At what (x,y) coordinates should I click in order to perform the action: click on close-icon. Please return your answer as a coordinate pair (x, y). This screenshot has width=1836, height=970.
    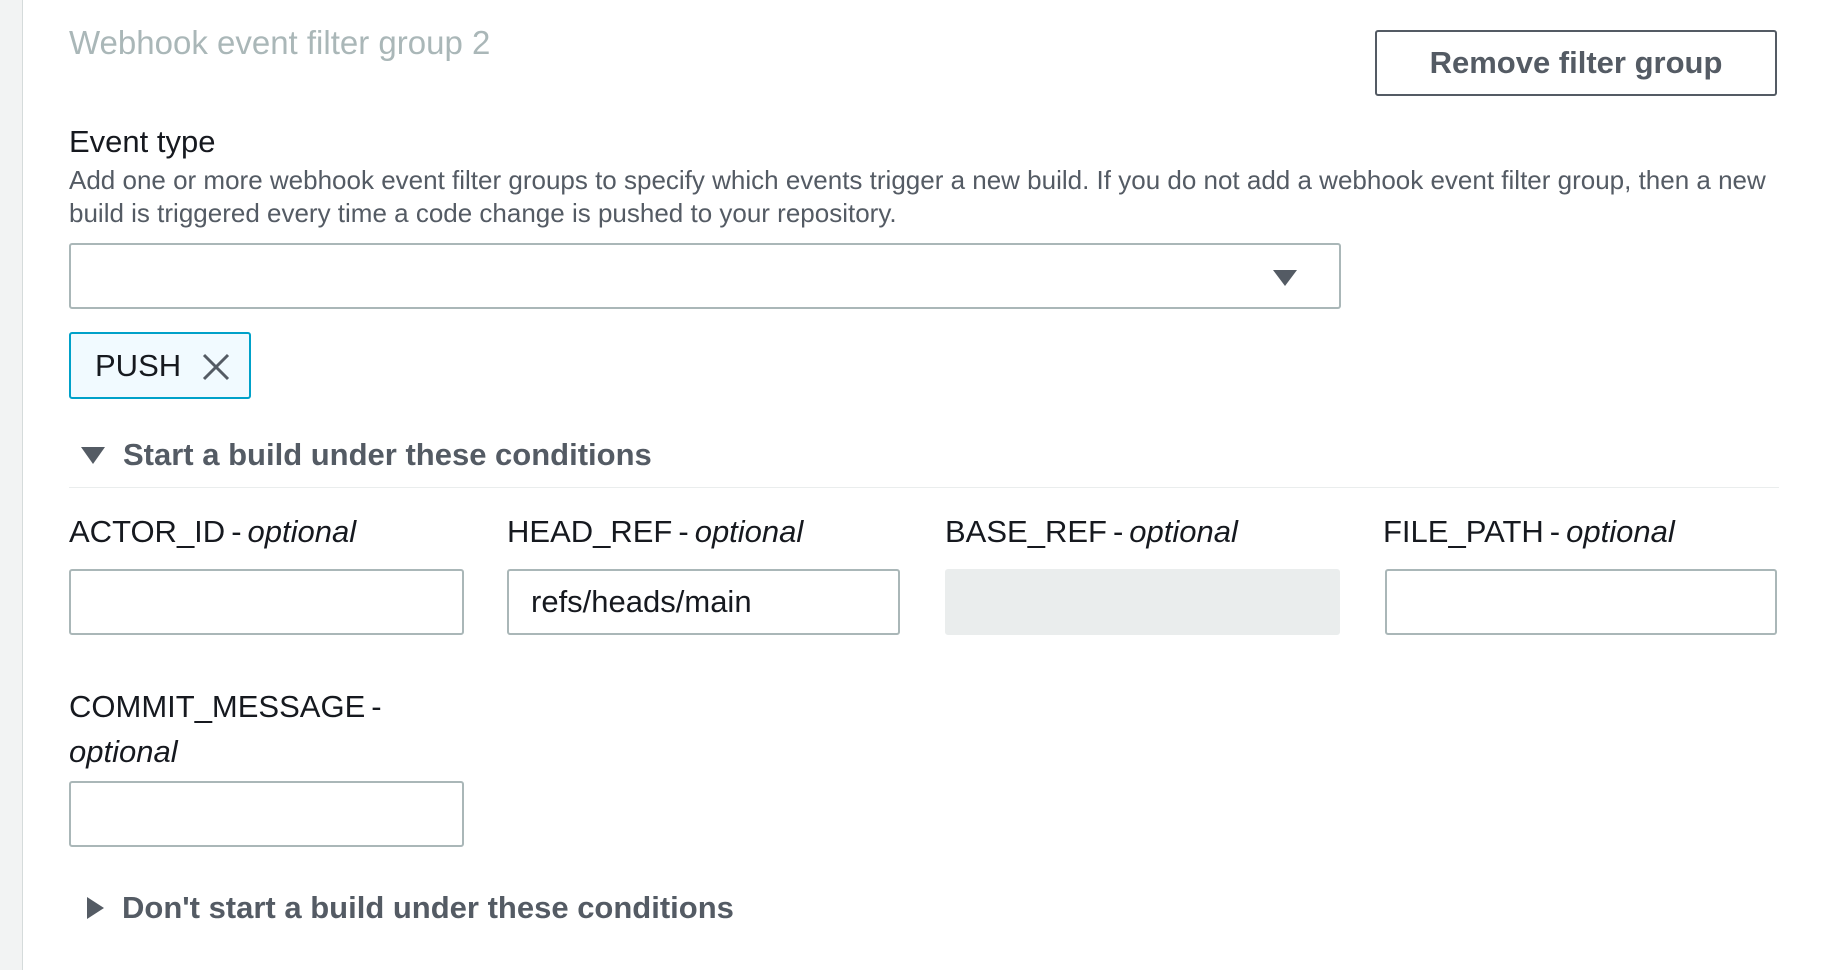
    Looking at the image, I should click on (216, 367).